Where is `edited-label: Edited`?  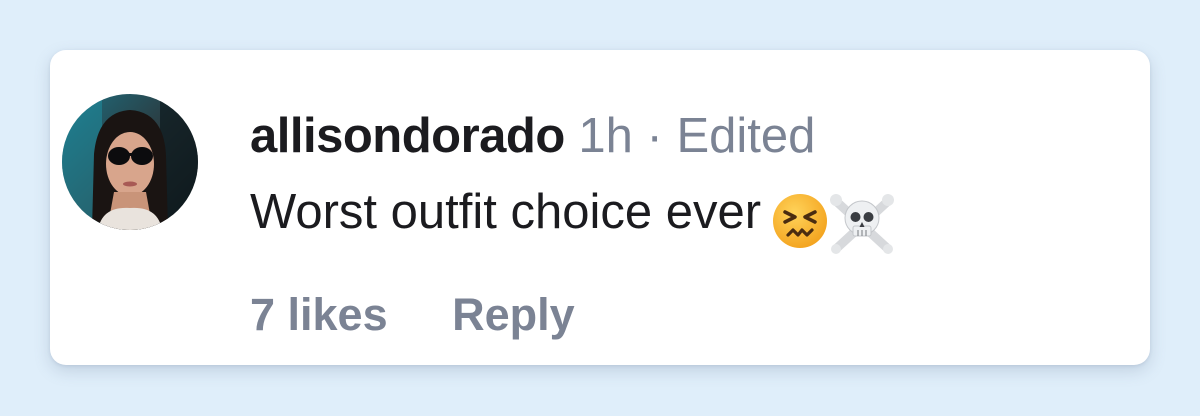
edited-label: Edited is located at coordinates (746, 136).